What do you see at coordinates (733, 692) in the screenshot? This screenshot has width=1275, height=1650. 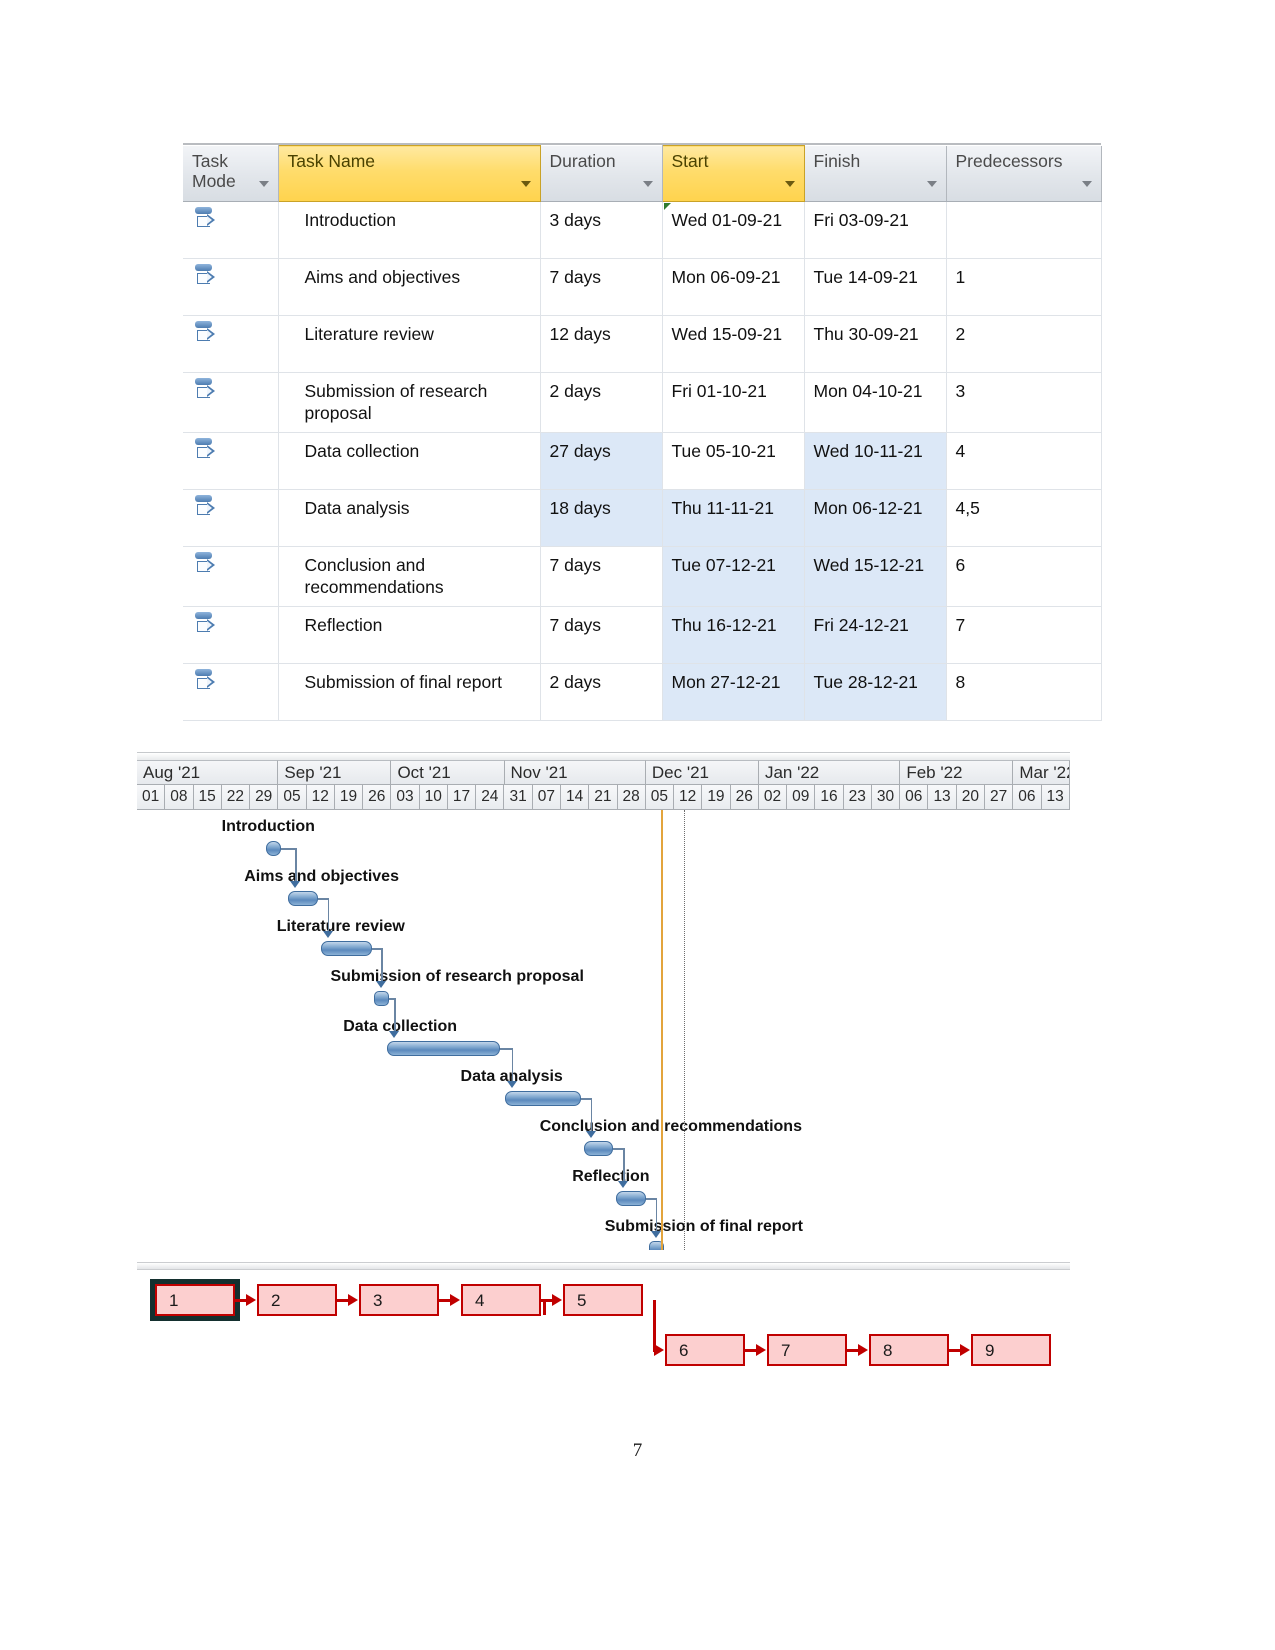 I see `cell-start: Mon 27-12-21` at bounding box center [733, 692].